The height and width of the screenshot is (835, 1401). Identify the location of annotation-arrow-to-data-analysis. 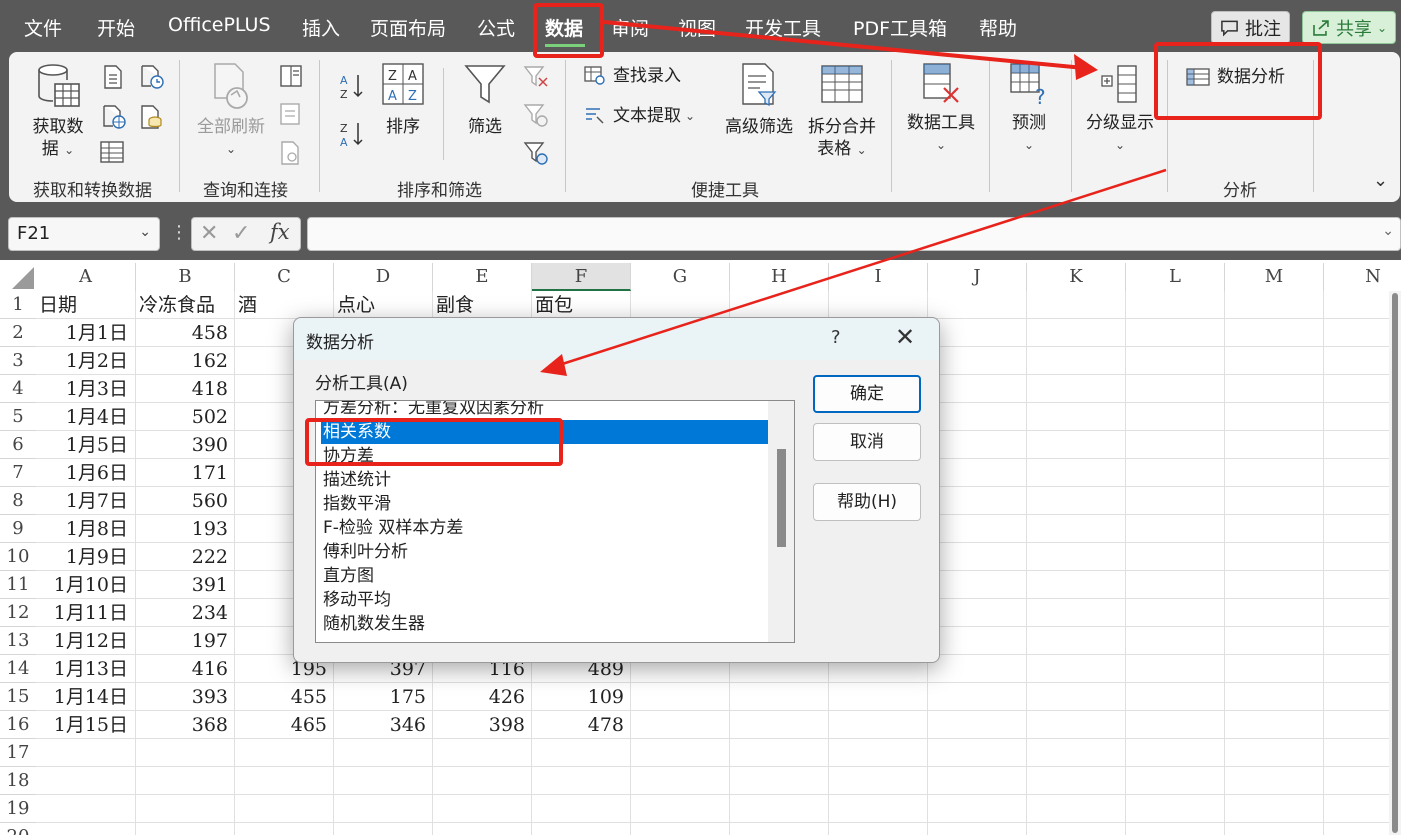
(844, 45).